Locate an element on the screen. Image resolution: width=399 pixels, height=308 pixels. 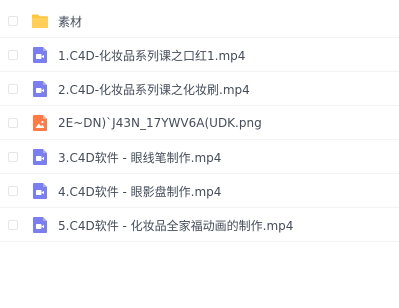
file-name: 素材 is located at coordinates (70, 21).